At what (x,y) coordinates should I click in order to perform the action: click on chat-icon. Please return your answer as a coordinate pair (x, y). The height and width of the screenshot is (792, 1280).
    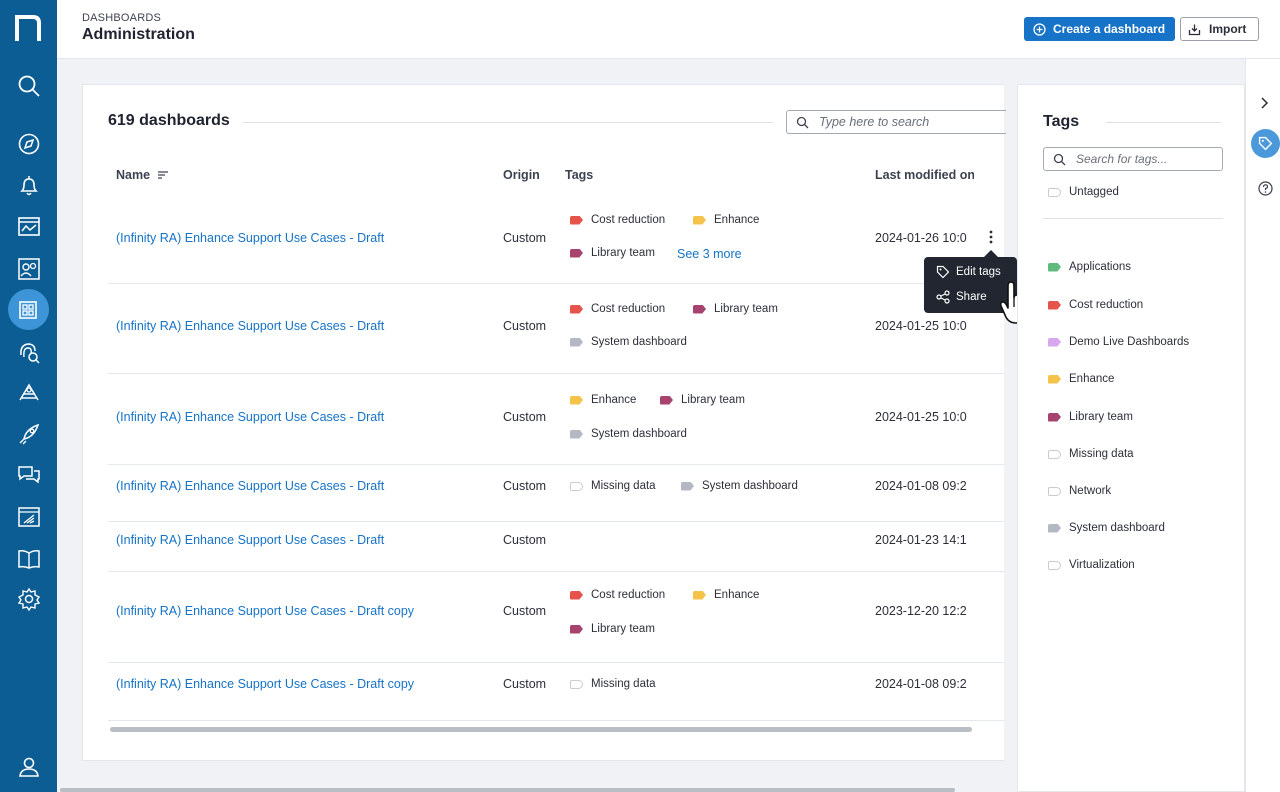
    Looking at the image, I should click on (29, 476).